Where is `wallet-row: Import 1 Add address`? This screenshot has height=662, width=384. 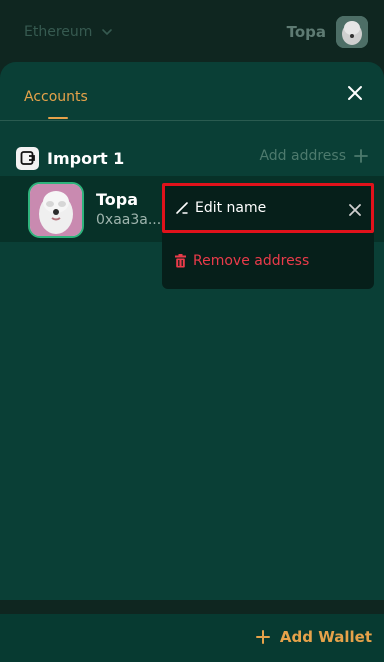
wallet-row: Import 1 Add address is located at coordinates (192, 158).